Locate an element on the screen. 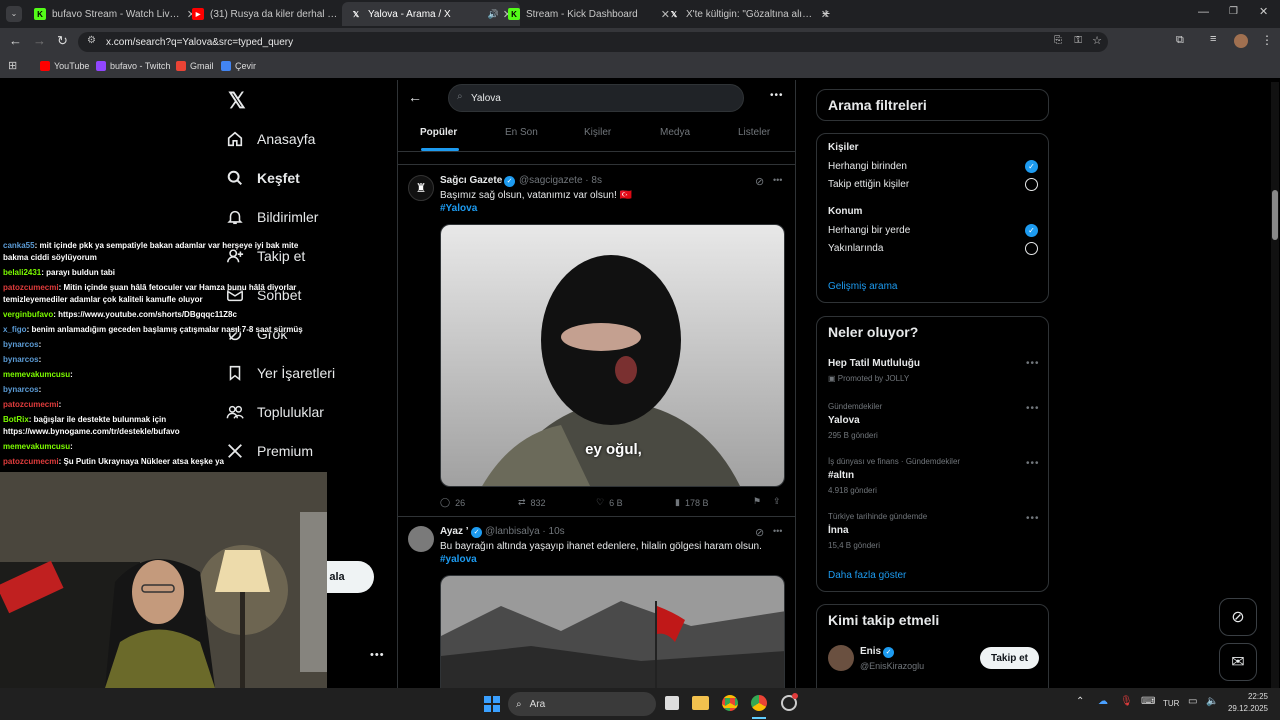 This screenshot has width=1280, height=720. bookmark-translate: Çevir is located at coordinates (238, 66).